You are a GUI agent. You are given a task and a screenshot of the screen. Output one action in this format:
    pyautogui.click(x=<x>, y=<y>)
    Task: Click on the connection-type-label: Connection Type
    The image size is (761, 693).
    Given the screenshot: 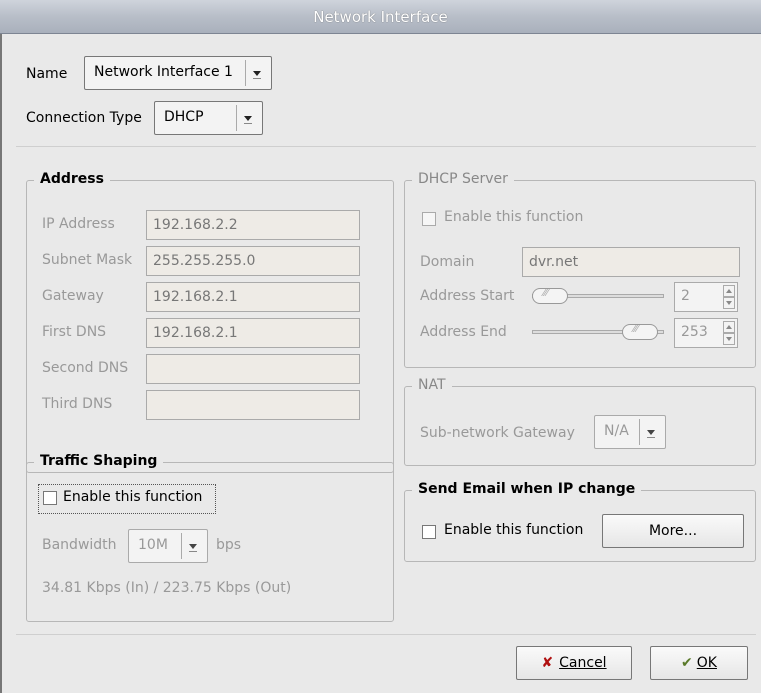 What is the action you would take?
    pyautogui.click(x=84, y=118)
    